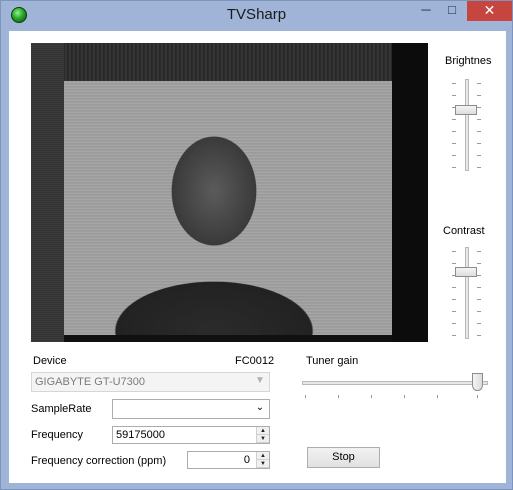  Describe the element at coordinates (228, 62) in the screenshot. I see `video-noise-top` at that location.